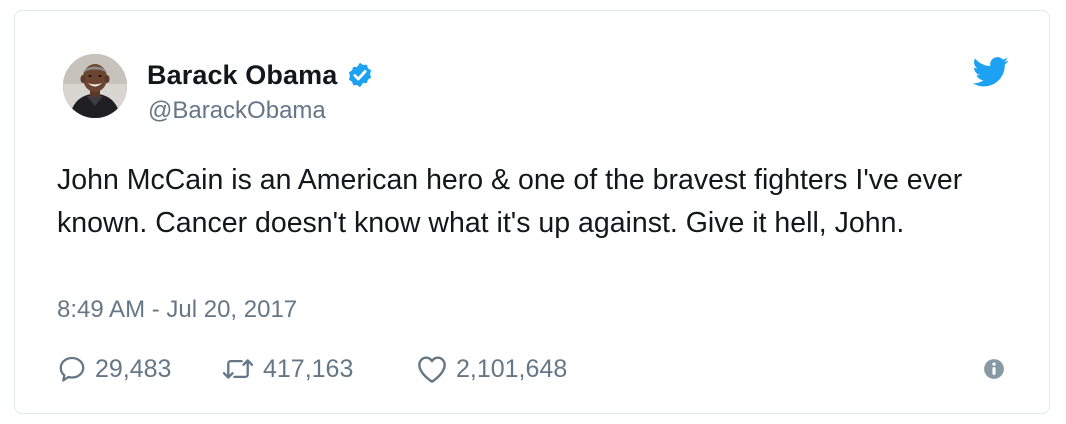 Image resolution: width=1066 pixels, height=424 pixels. I want to click on retweet-button: 417,163, so click(318, 369).